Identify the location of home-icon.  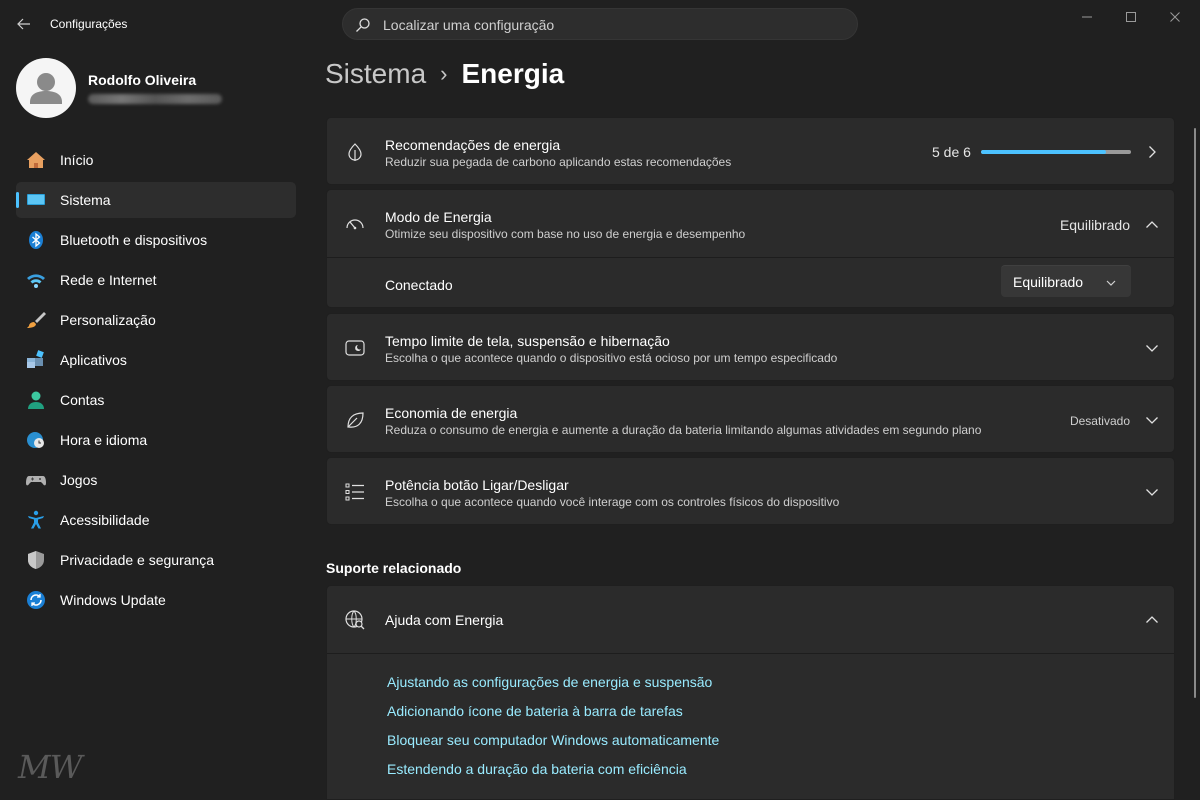
(36, 160).